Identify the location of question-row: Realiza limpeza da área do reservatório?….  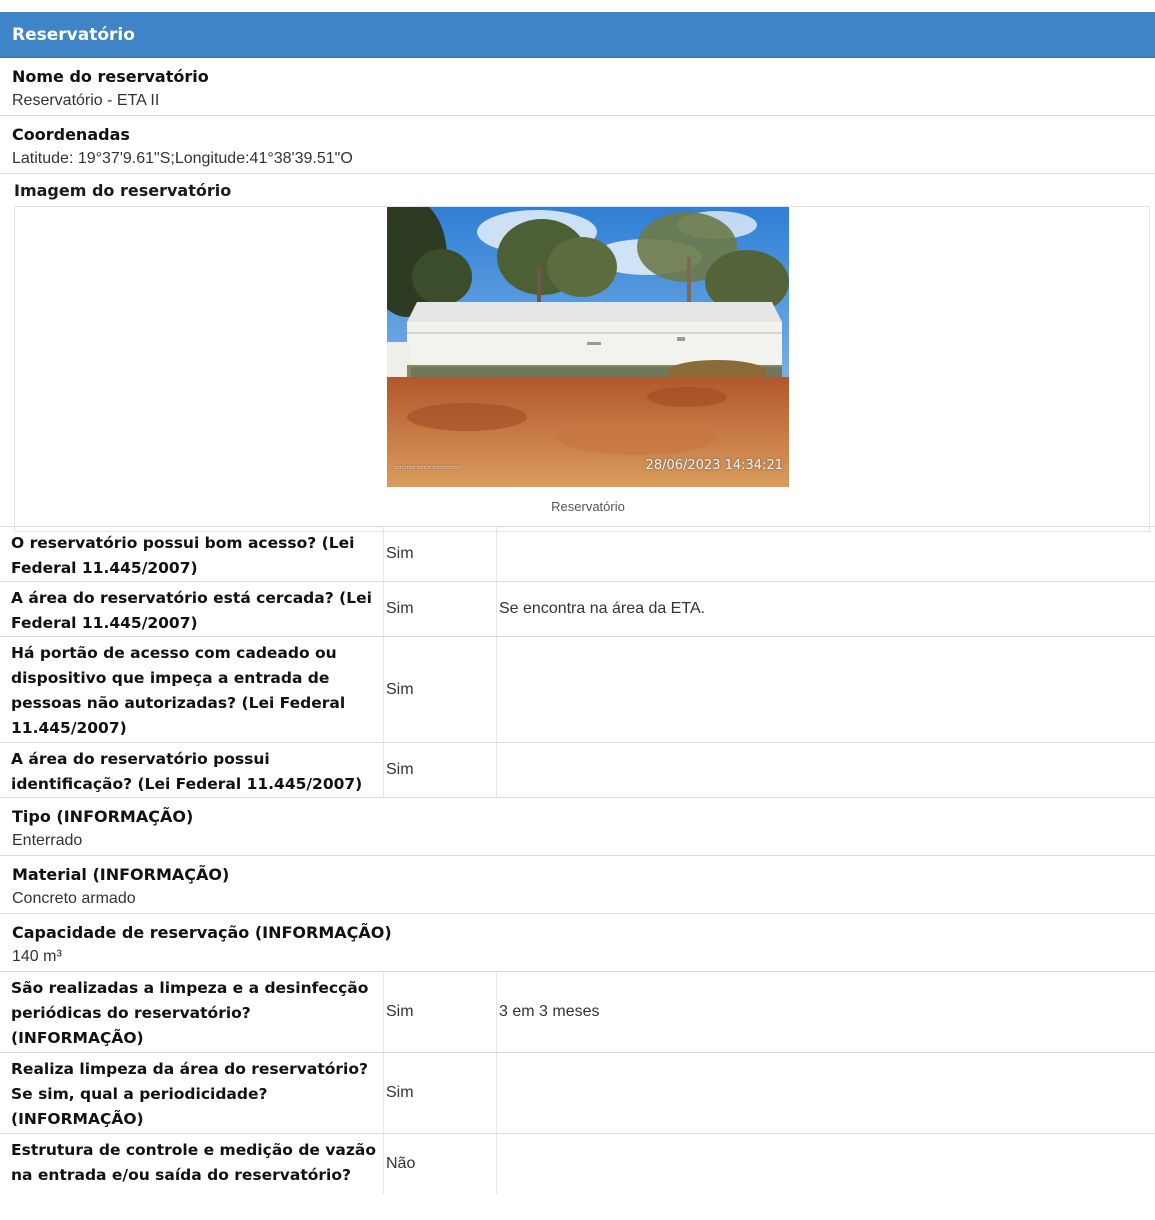
(577, 1093).